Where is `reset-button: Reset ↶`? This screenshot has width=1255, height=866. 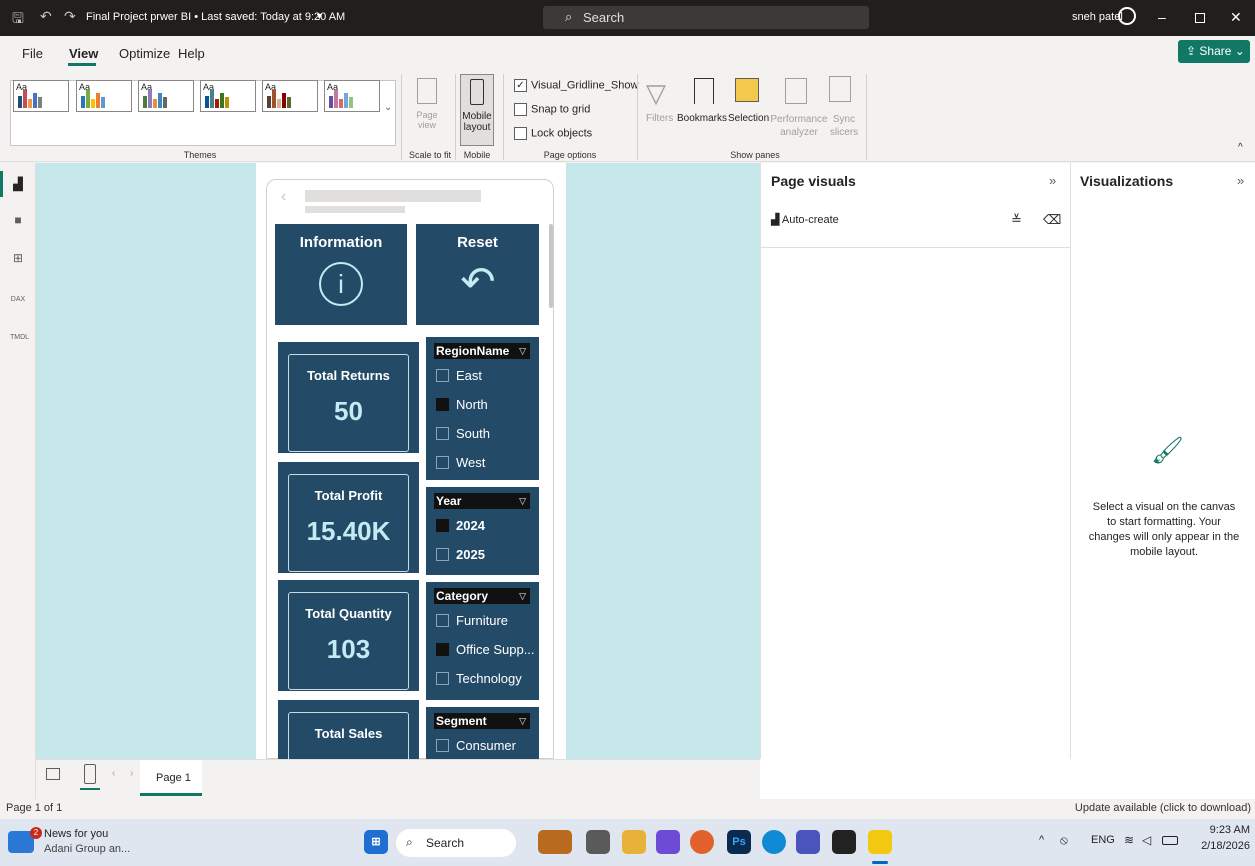
reset-button: Reset ↶ is located at coordinates (477, 274).